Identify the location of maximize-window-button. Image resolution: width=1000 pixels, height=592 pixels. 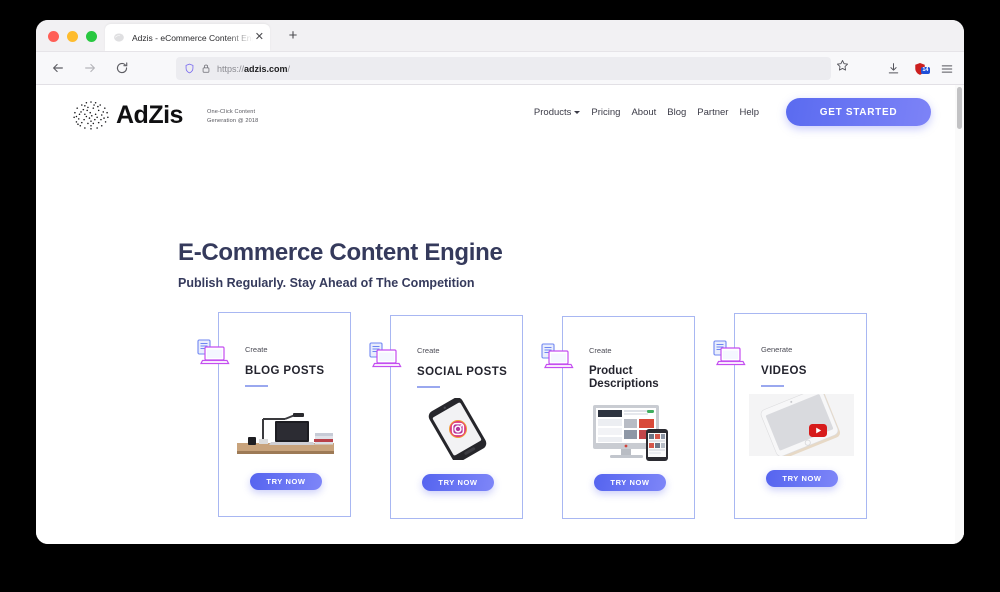
(91, 36).